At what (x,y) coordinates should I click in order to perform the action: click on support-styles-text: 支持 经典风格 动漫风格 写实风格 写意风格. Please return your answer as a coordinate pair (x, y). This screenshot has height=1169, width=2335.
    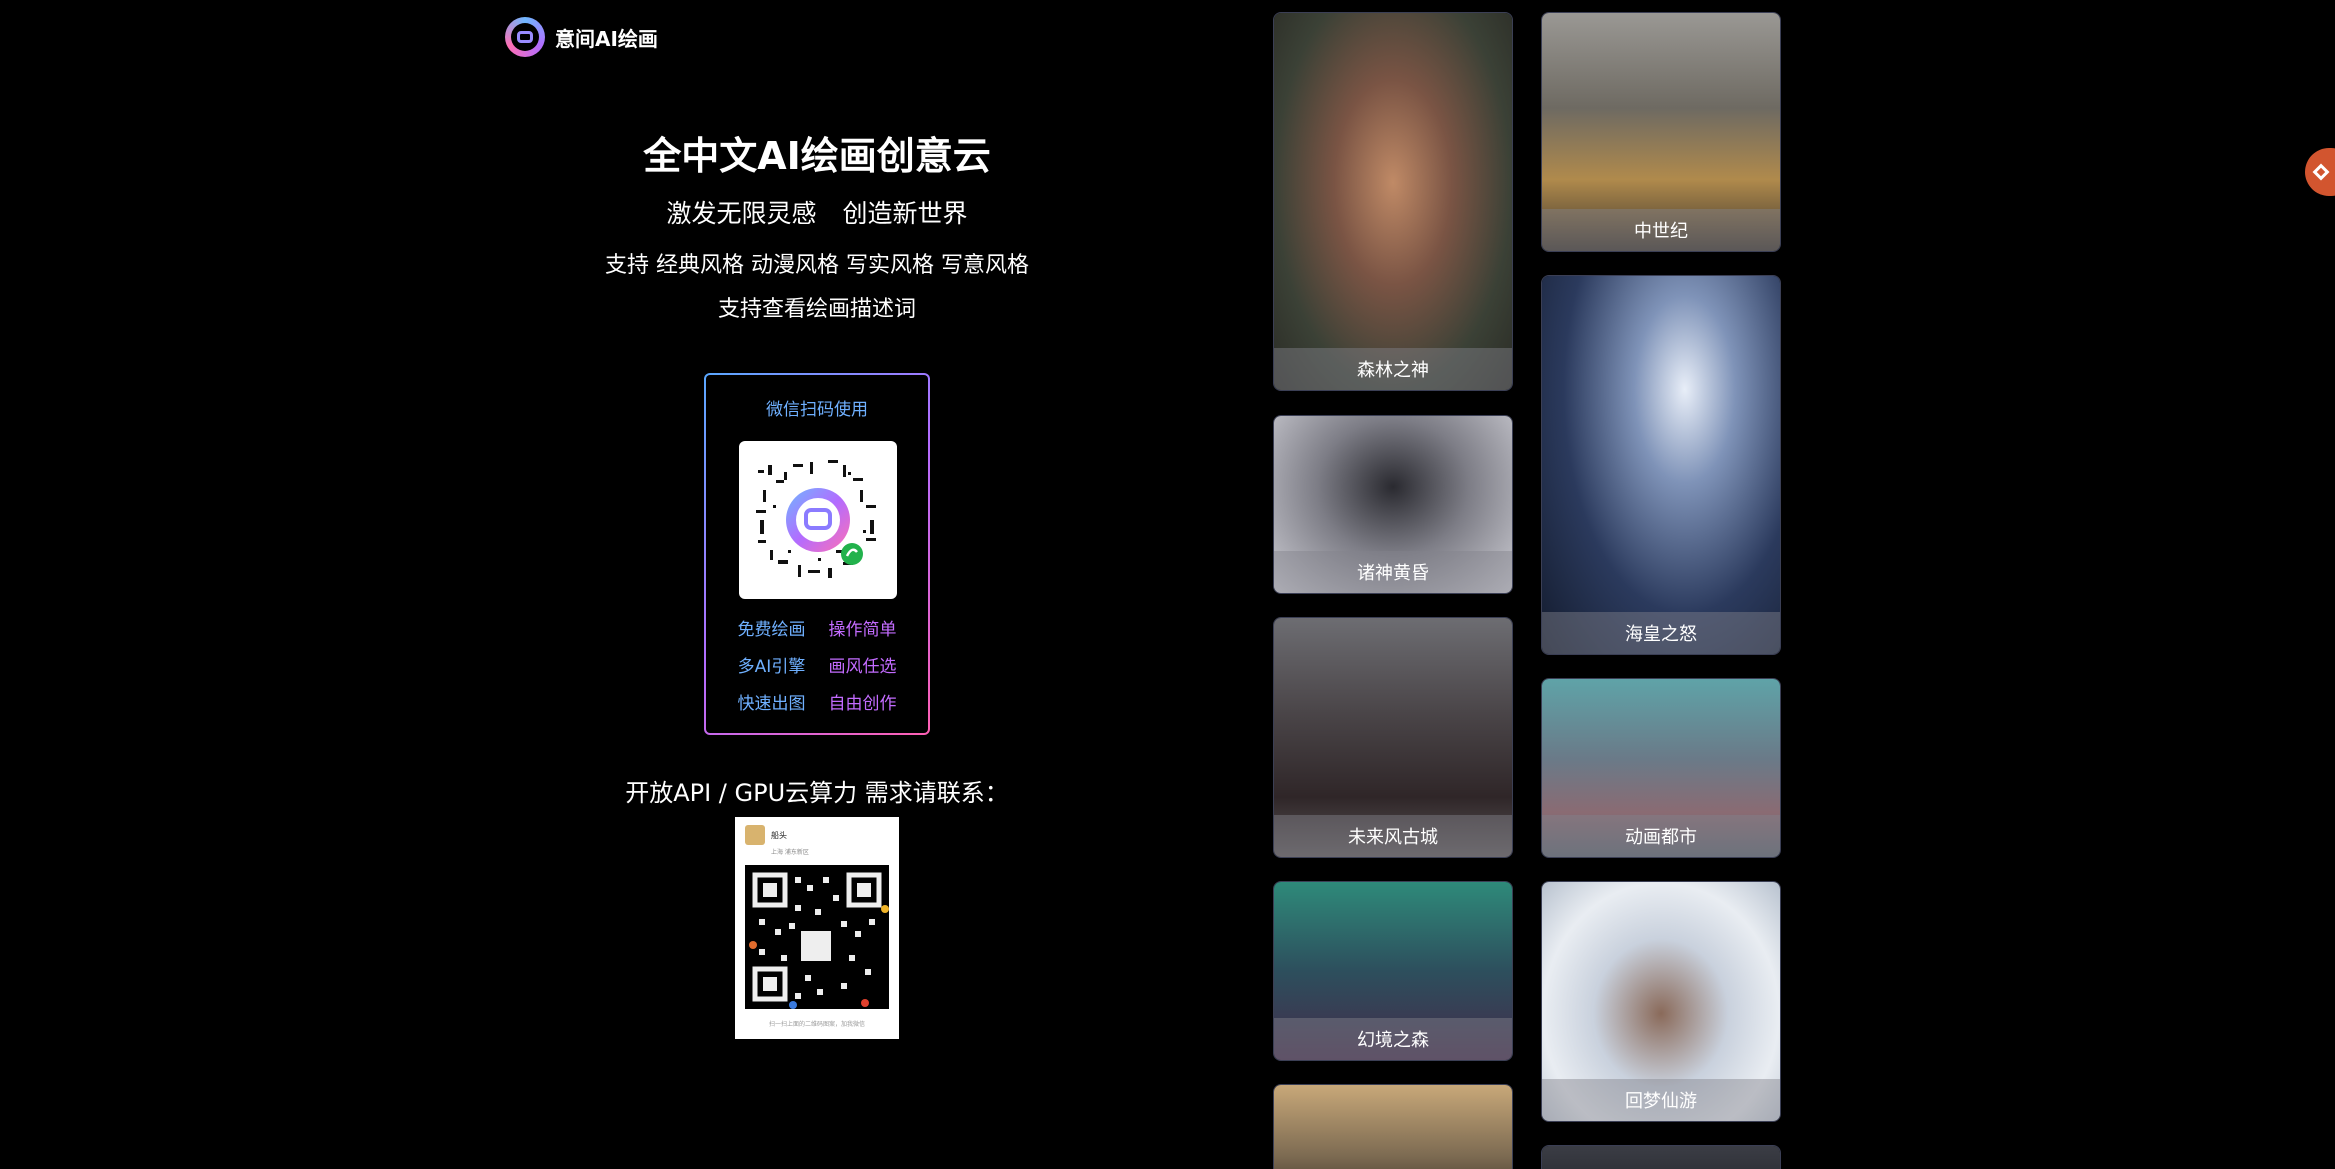
    Looking at the image, I should click on (817, 265).